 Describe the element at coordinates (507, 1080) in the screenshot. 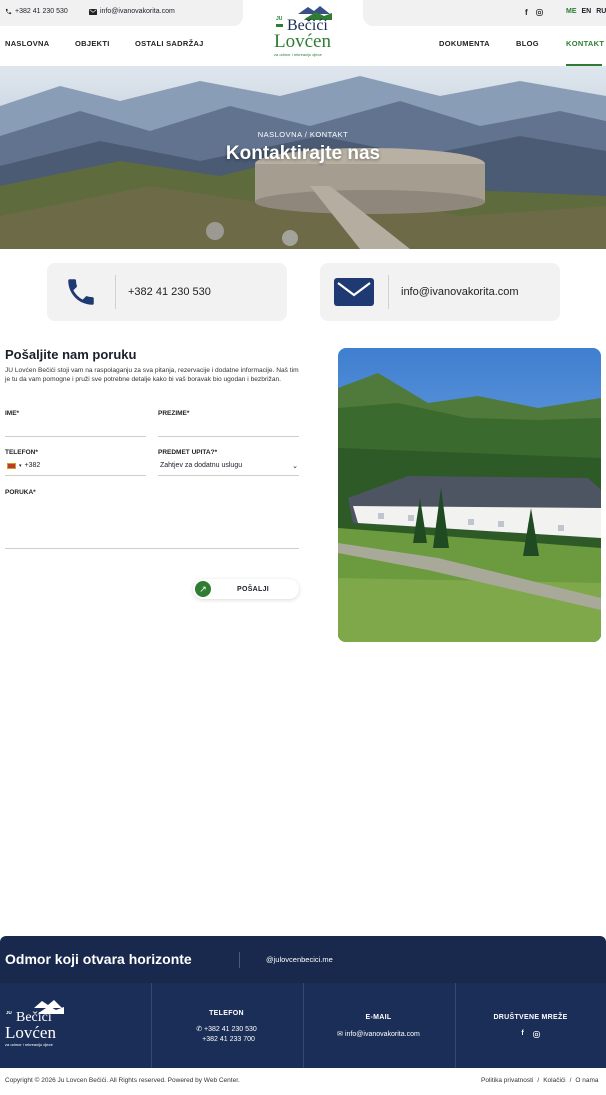

I see `link-privacy-policy: Politika privatnosti` at that location.